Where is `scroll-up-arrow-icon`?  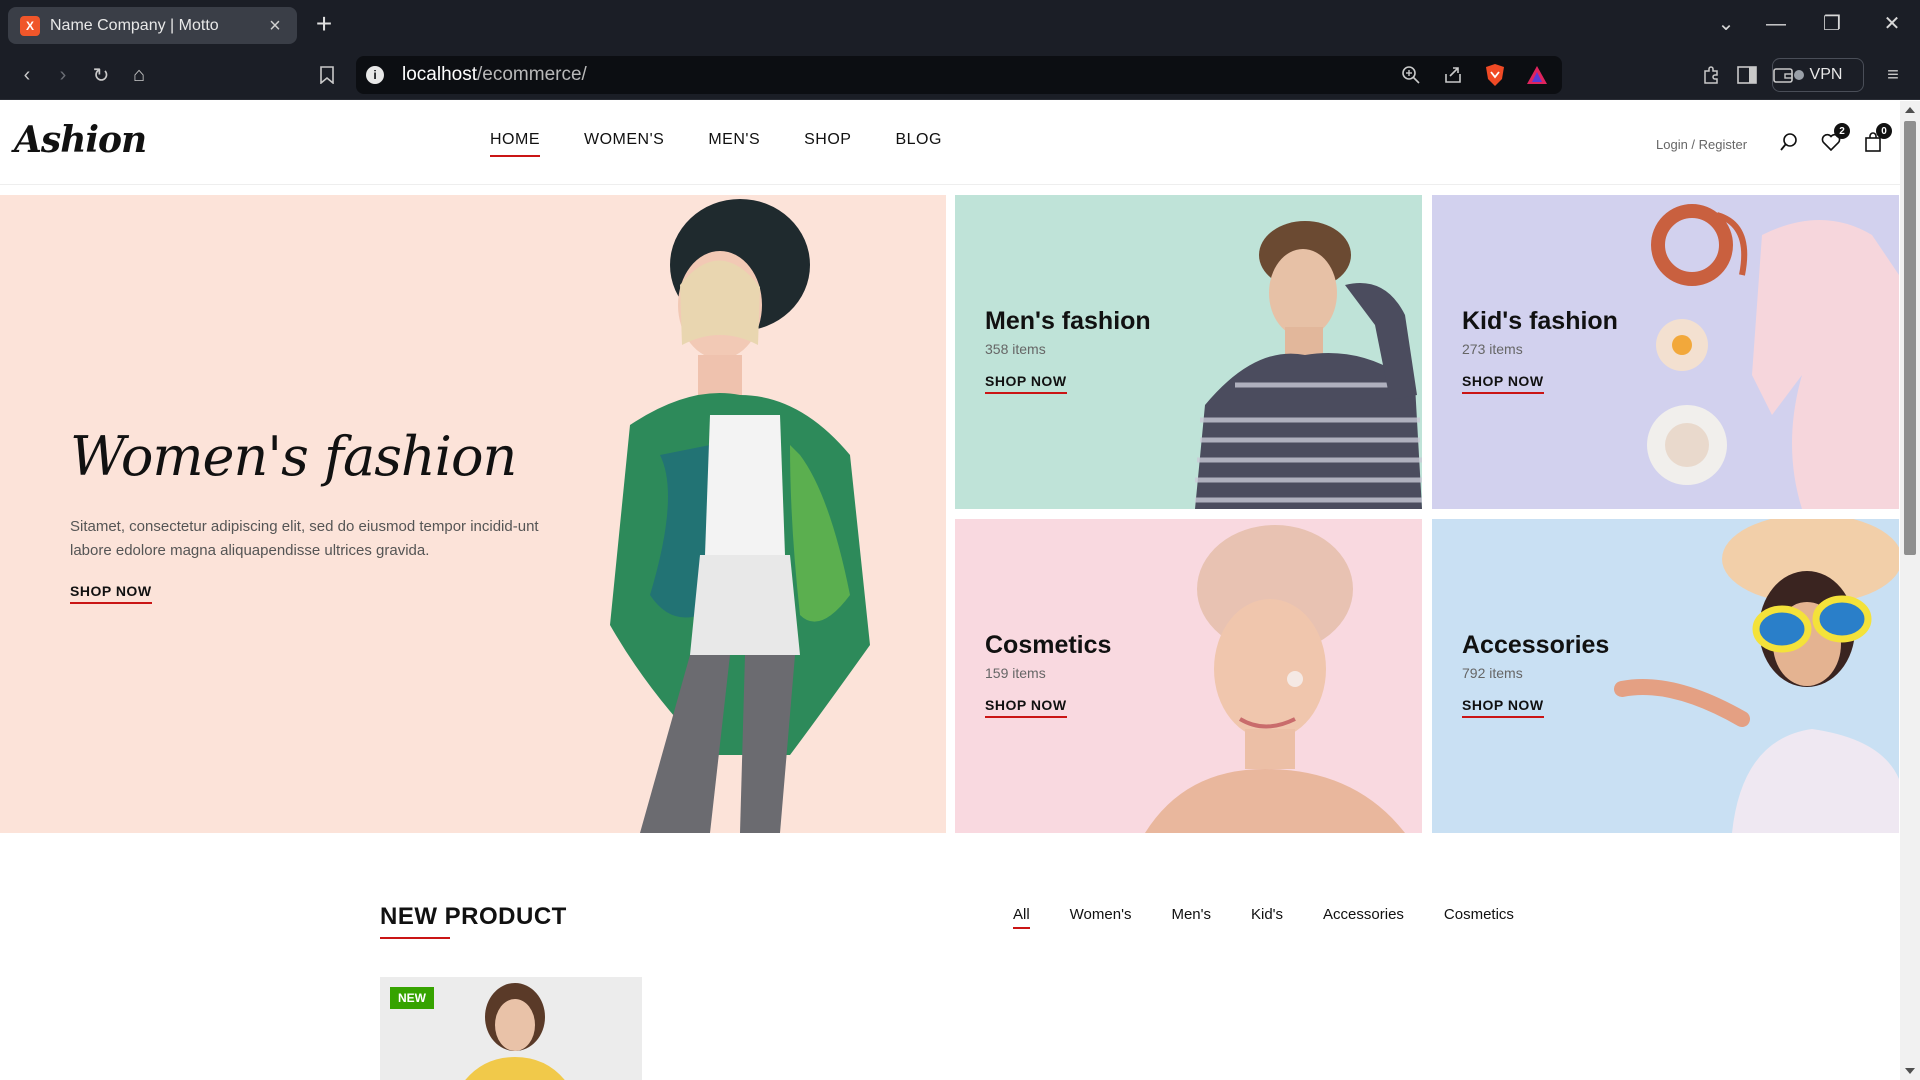
scroll-up-arrow-icon is located at coordinates (1910, 110).